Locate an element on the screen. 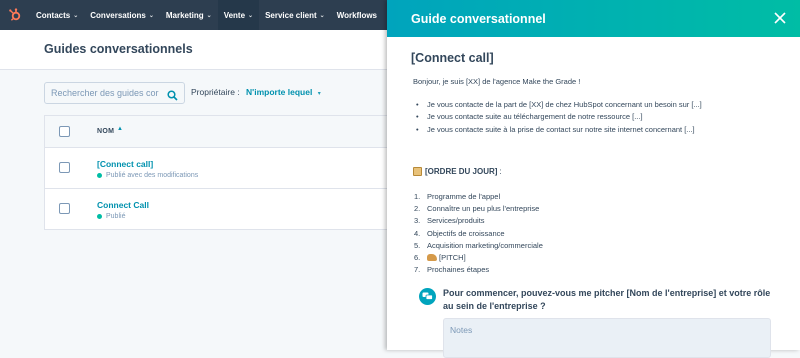  nav-item-label: Conversations is located at coordinates (118, 15).